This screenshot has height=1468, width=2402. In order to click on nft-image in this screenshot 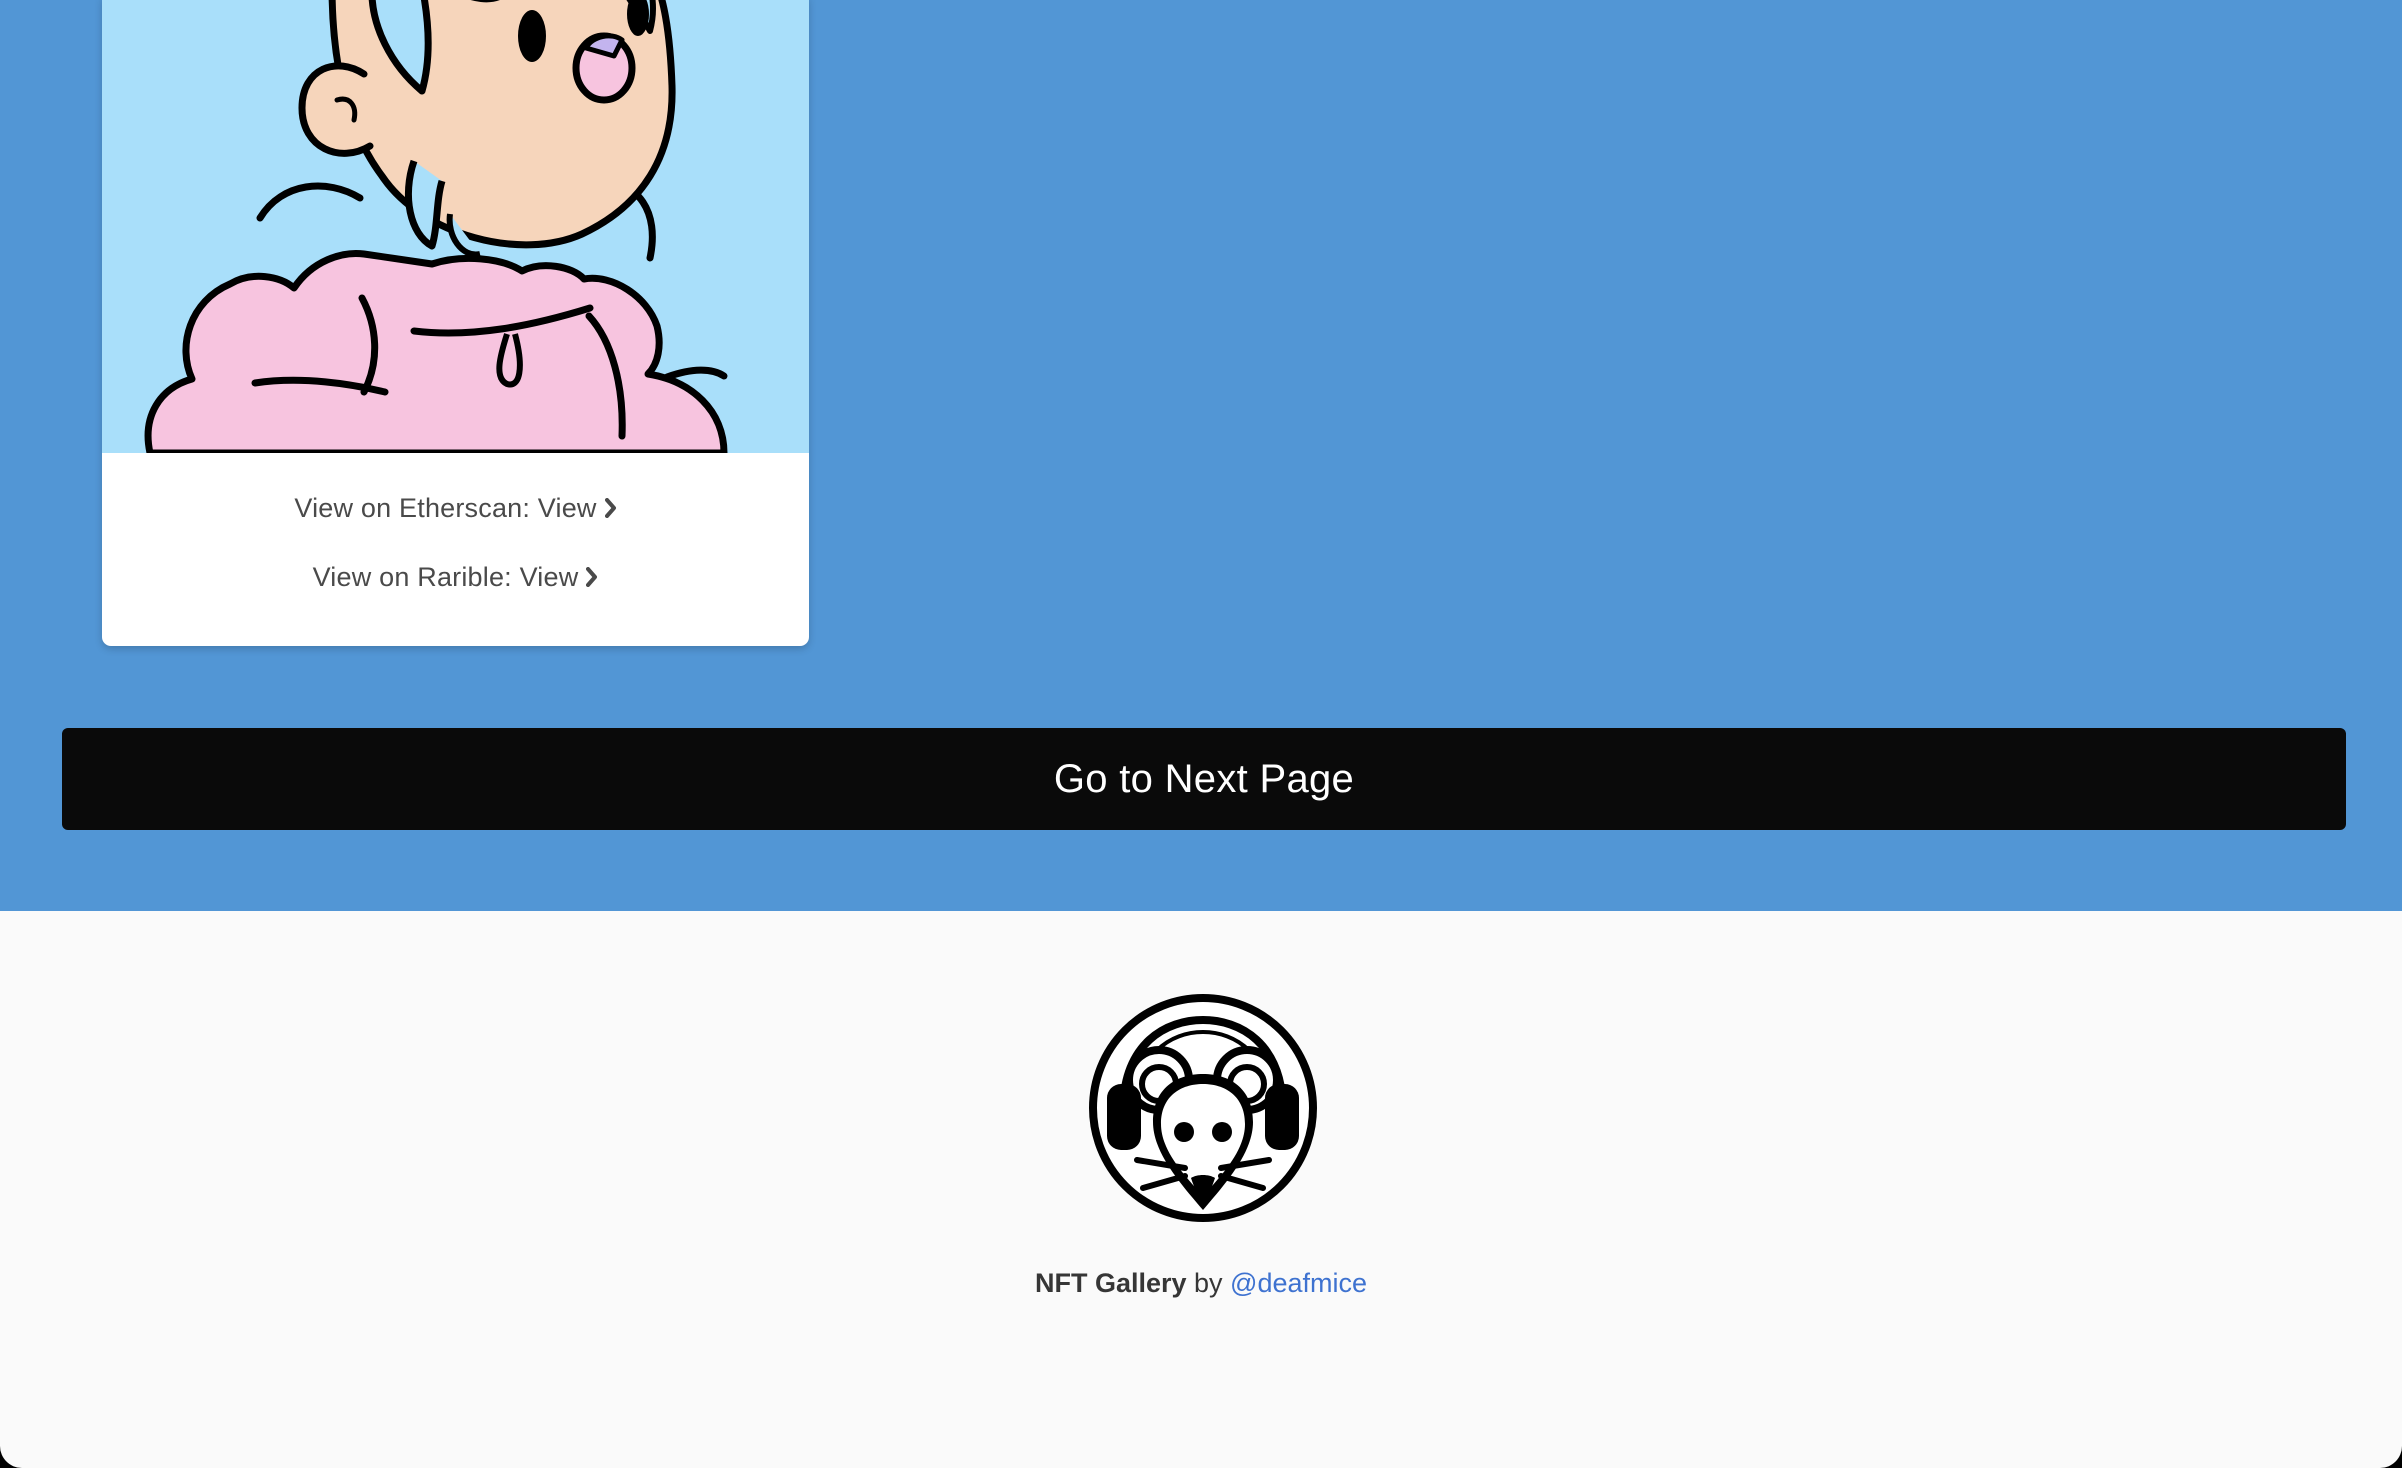, I will do `click(455, 226)`.